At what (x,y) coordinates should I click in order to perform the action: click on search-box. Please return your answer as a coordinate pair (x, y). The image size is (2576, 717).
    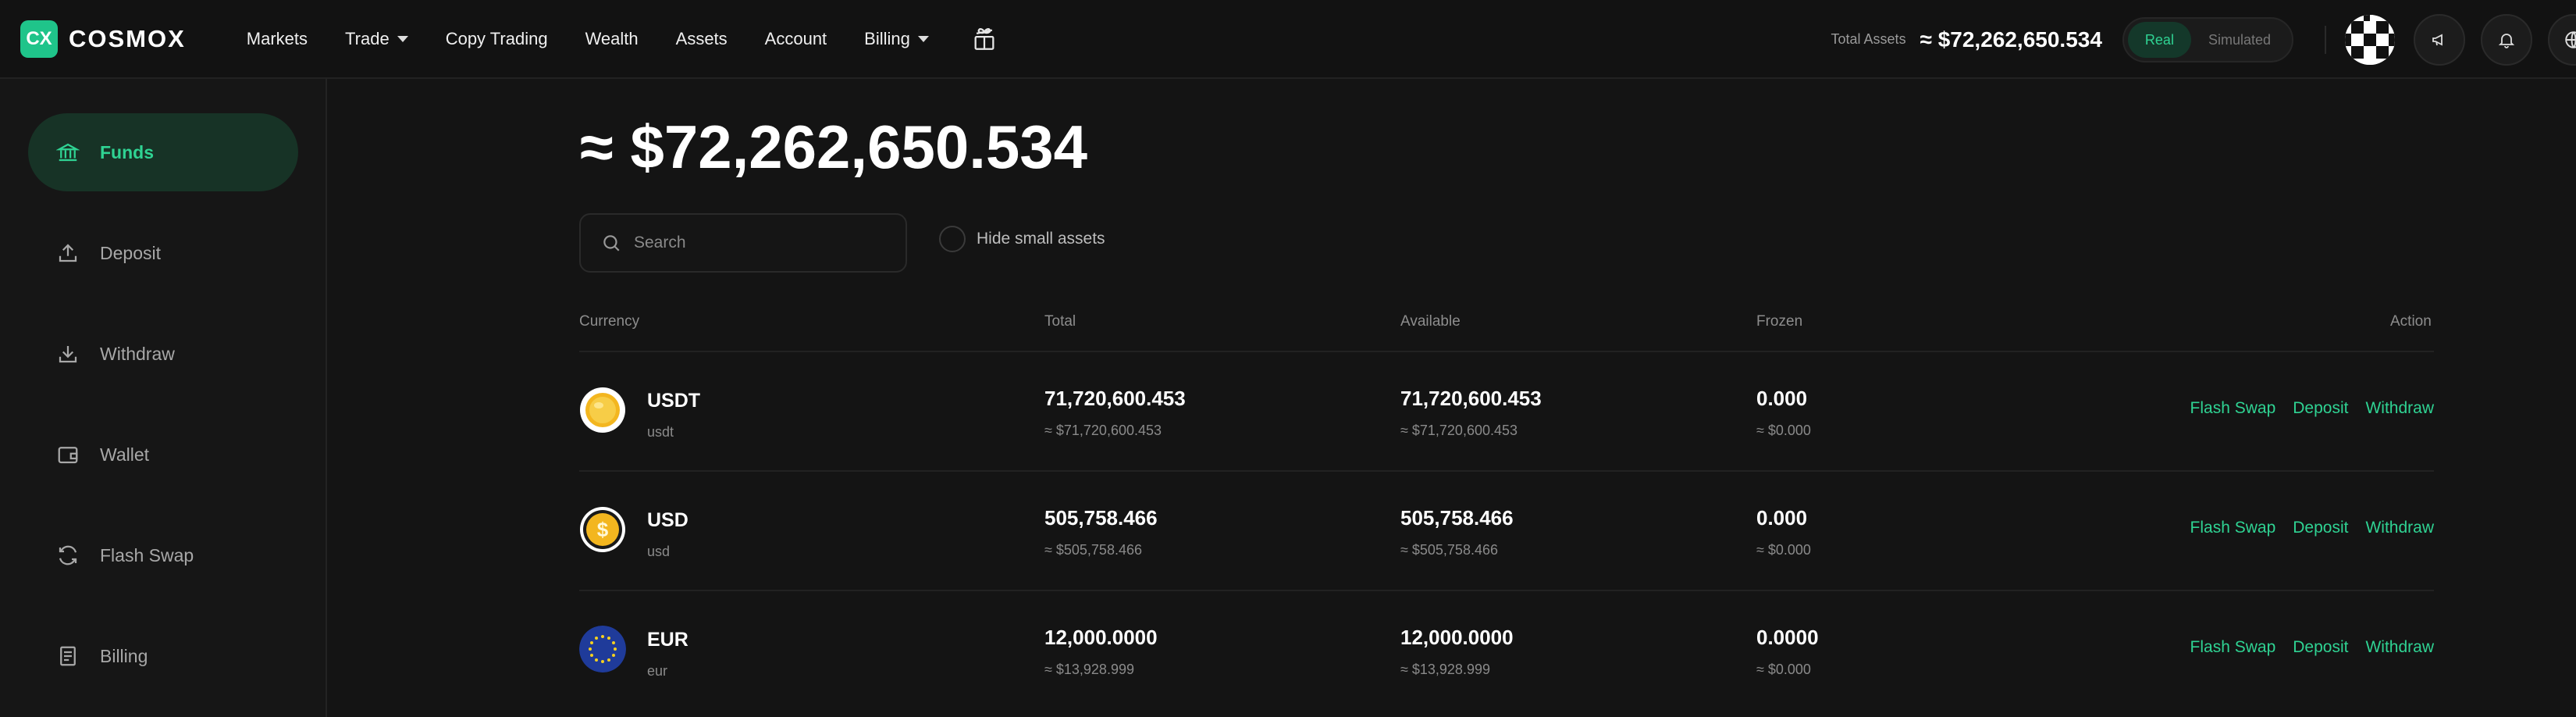
    Looking at the image, I should click on (743, 243).